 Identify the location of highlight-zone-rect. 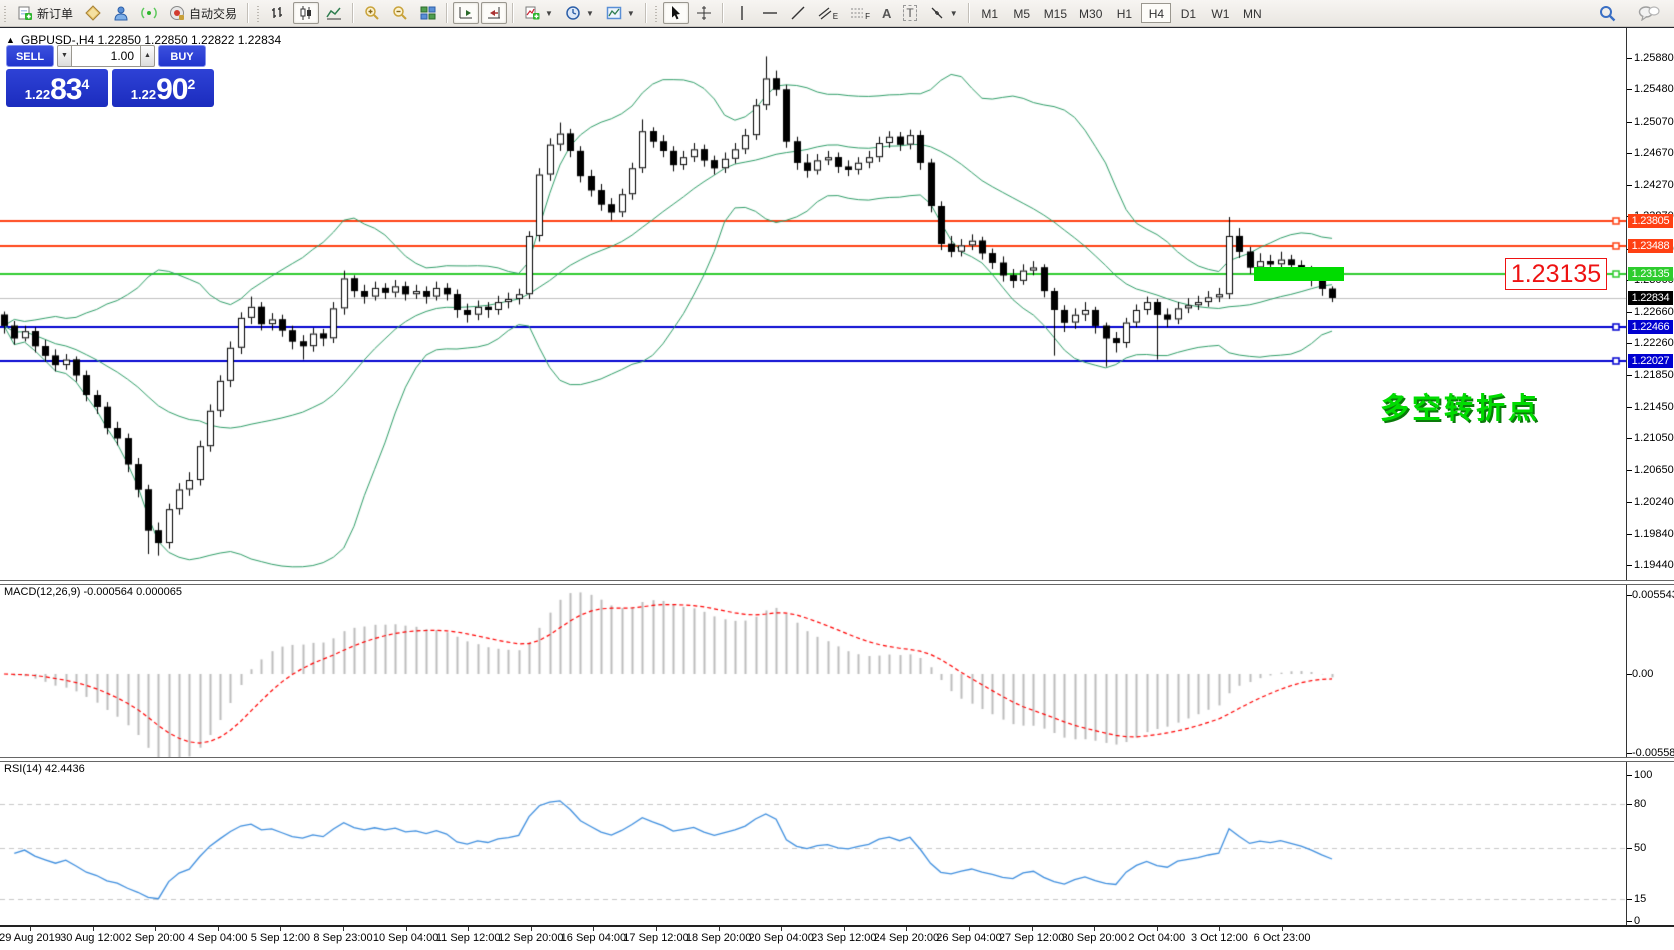
(1299, 274).